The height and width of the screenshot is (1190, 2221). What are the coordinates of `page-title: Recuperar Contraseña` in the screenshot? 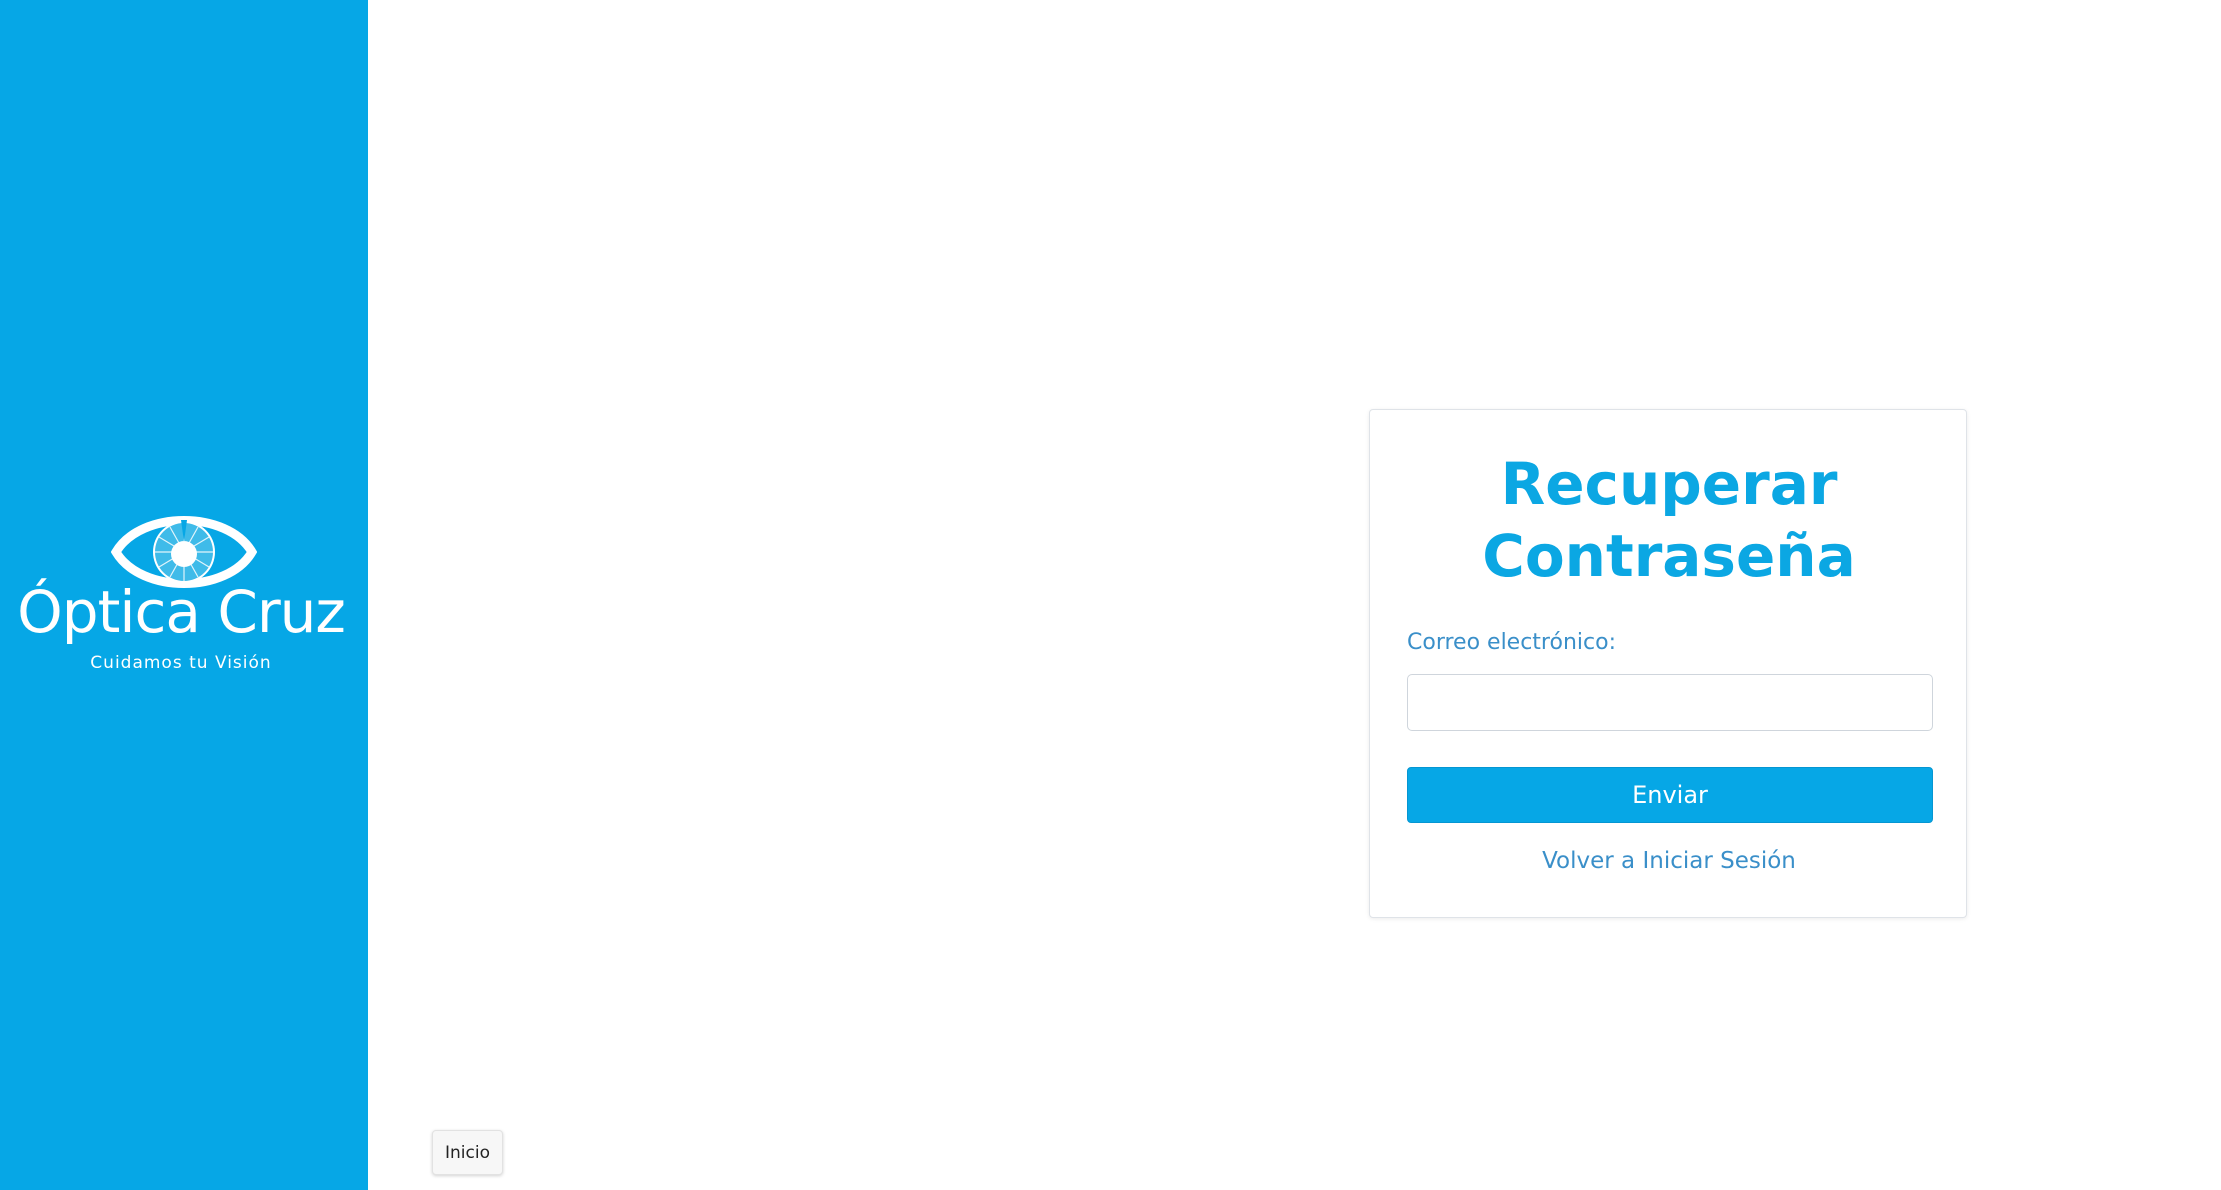 It's located at (1669, 520).